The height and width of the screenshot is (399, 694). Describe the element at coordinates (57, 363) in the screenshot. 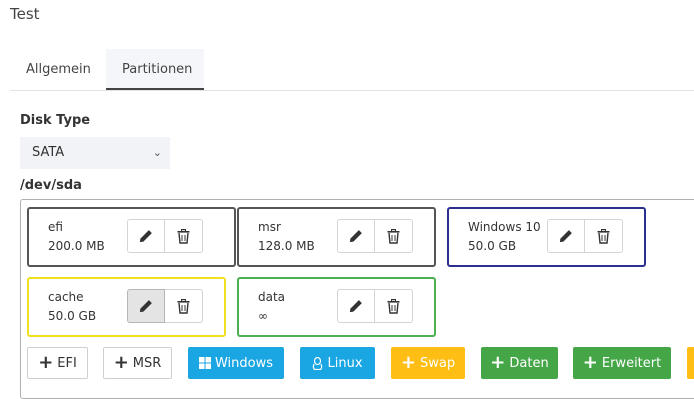

I see `add-efi-button: + EFI` at that location.